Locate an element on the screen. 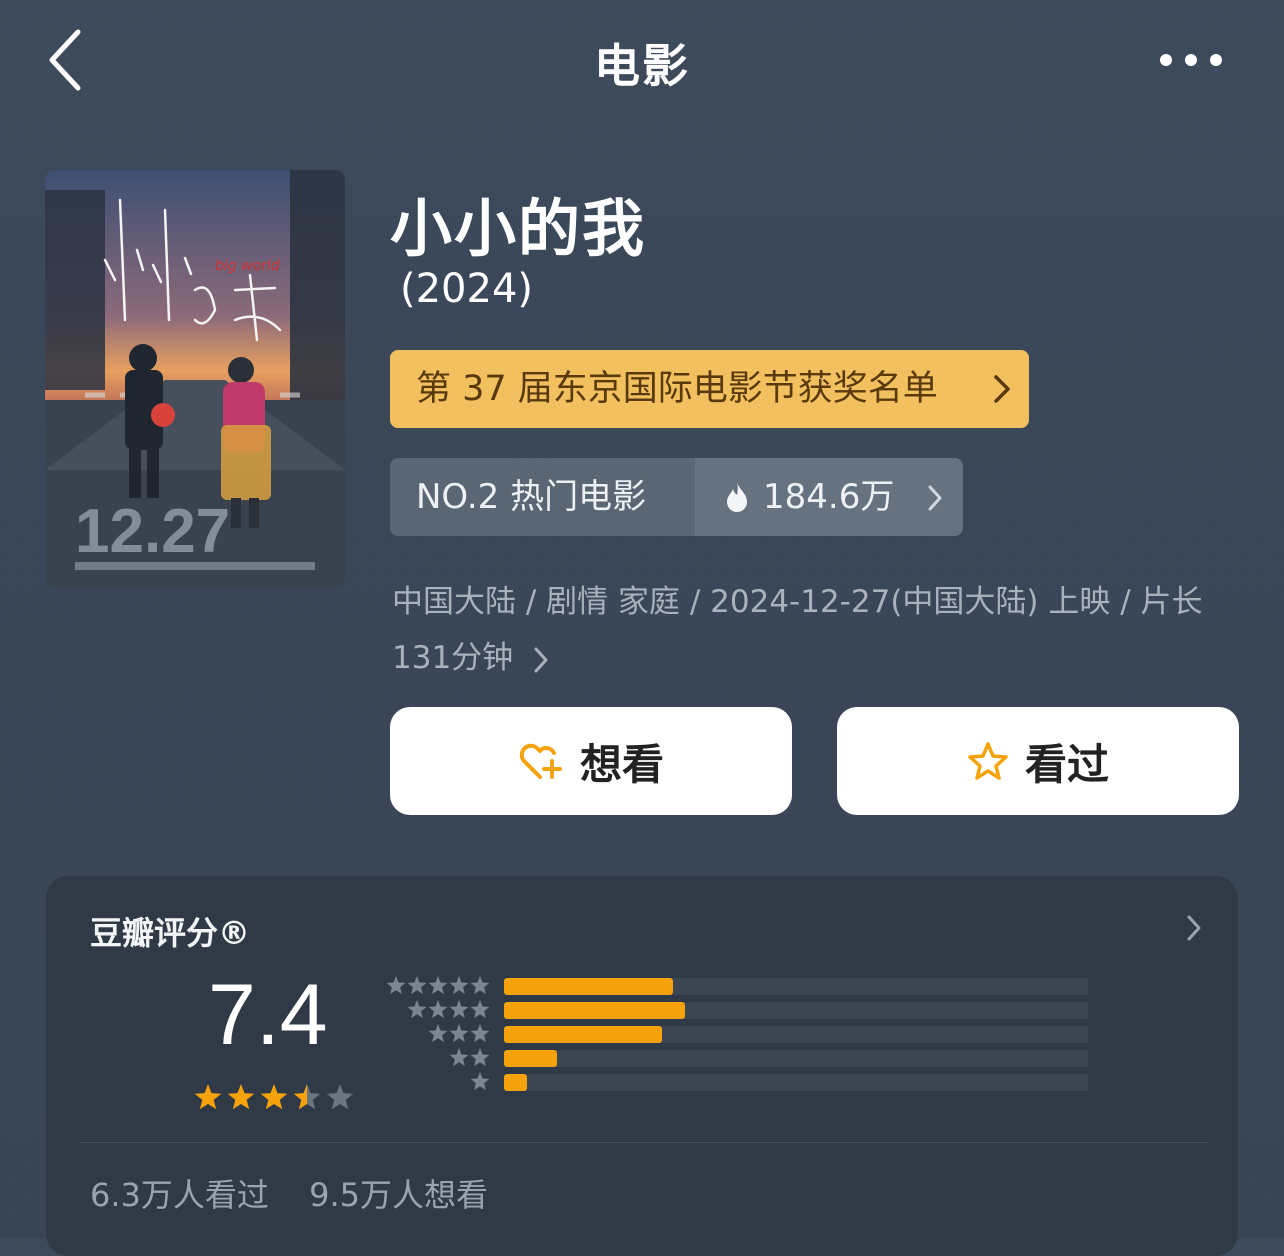  seen-count: 6.3万人看过 is located at coordinates (179, 1195).